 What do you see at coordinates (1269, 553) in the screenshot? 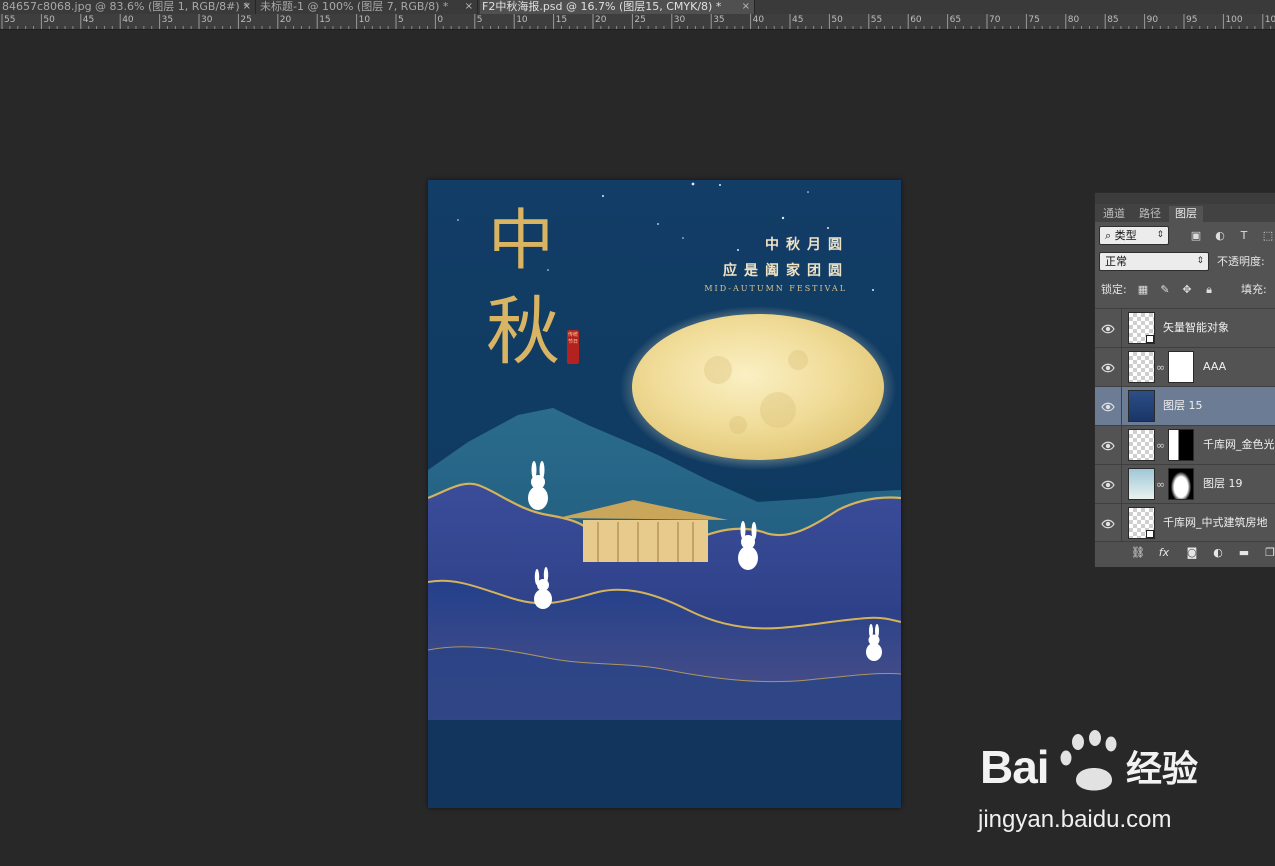
I see `new-layer-icon: ❐` at bounding box center [1269, 553].